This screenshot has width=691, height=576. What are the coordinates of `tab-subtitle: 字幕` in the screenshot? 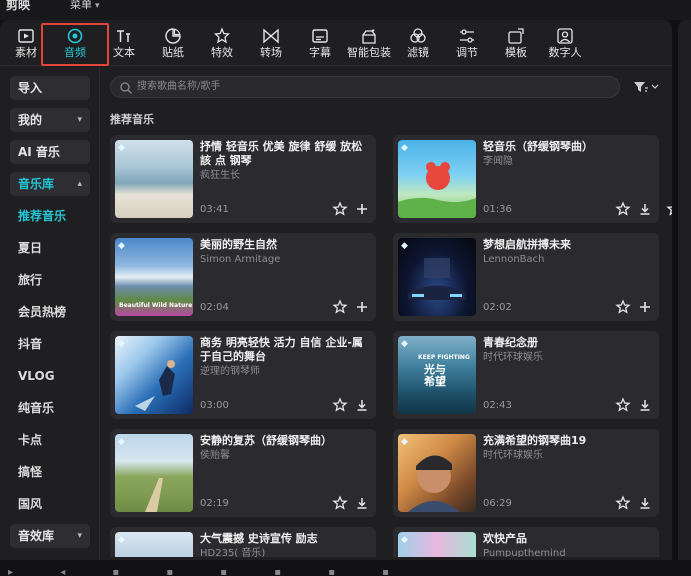 It's located at (320, 44).